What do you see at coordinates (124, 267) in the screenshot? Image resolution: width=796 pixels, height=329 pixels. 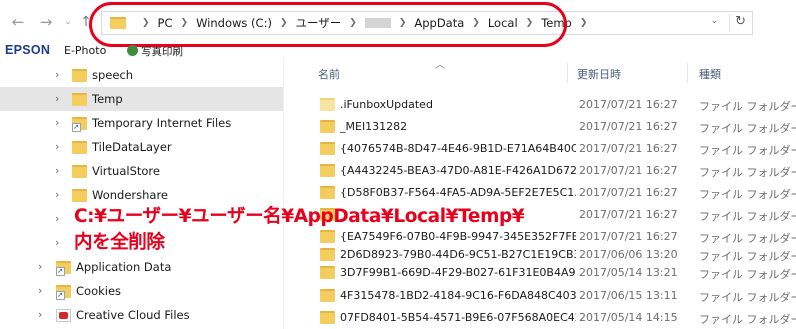 I see `tree-item-label: Application Data` at bounding box center [124, 267].